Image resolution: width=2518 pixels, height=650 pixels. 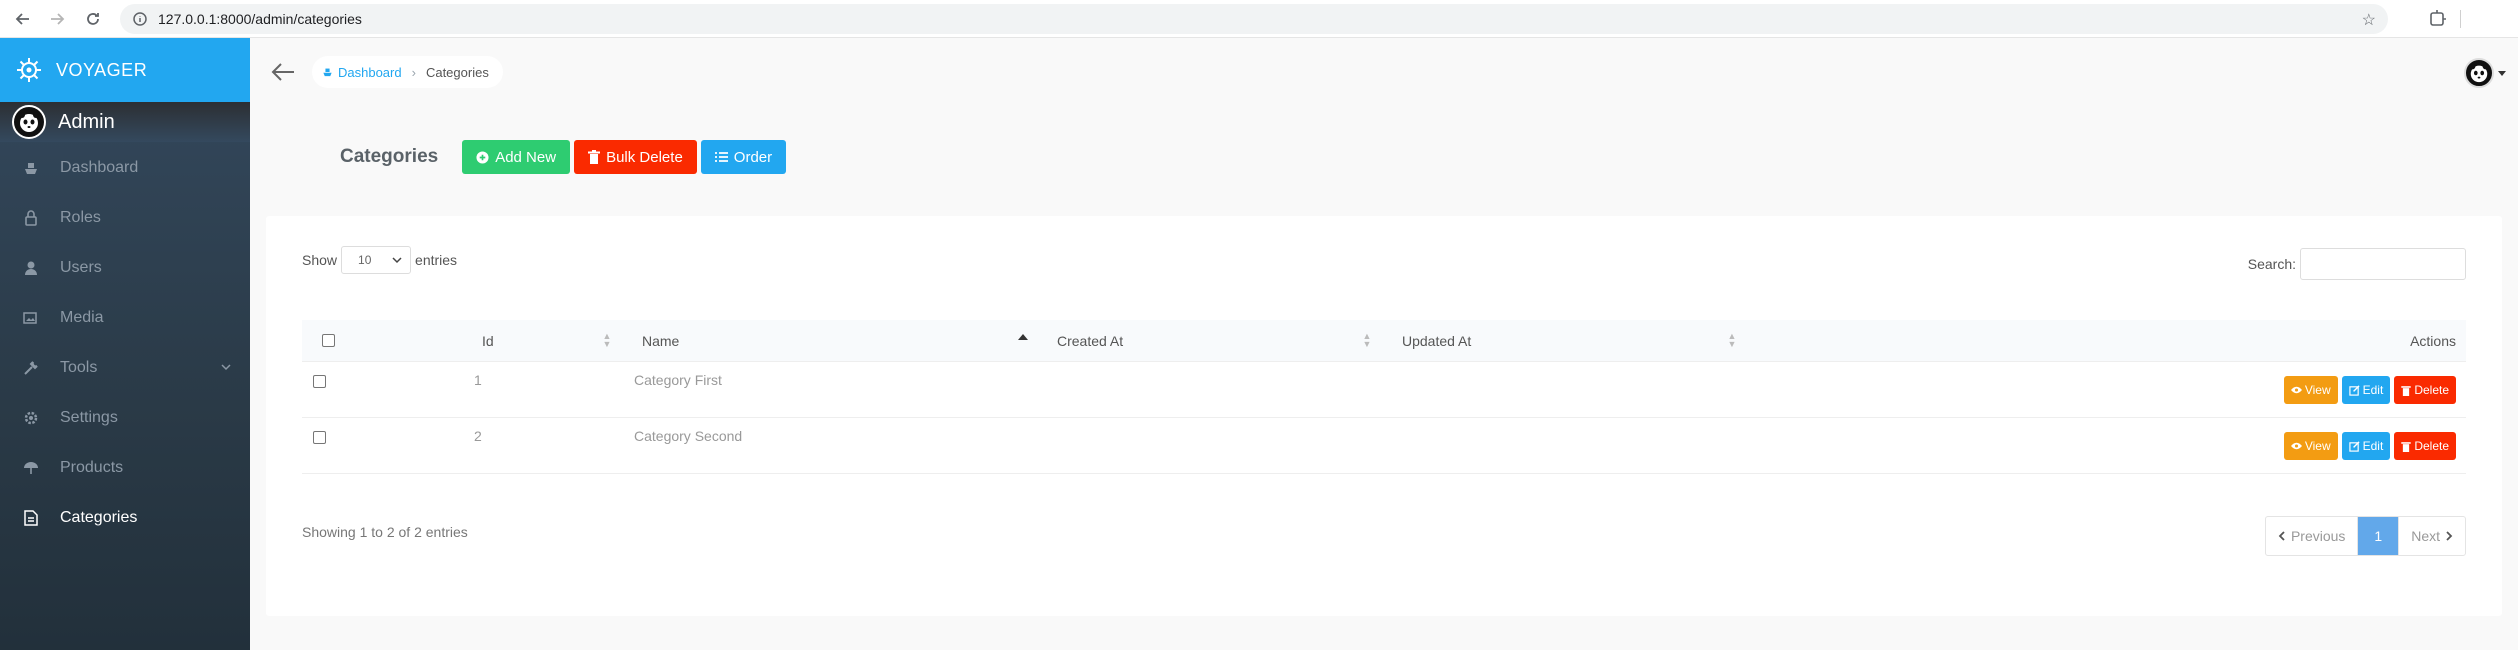 What do you see at coordinates (2383, 264) in the screenshot?
I see `search-input` at bounding box center [2383, 264].